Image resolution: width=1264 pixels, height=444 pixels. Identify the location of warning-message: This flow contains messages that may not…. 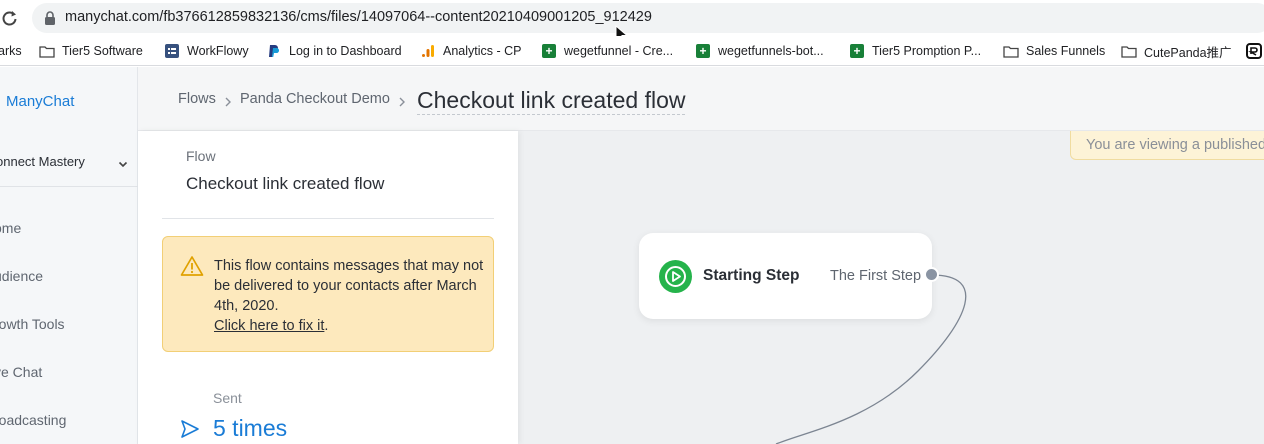
(349, 286).